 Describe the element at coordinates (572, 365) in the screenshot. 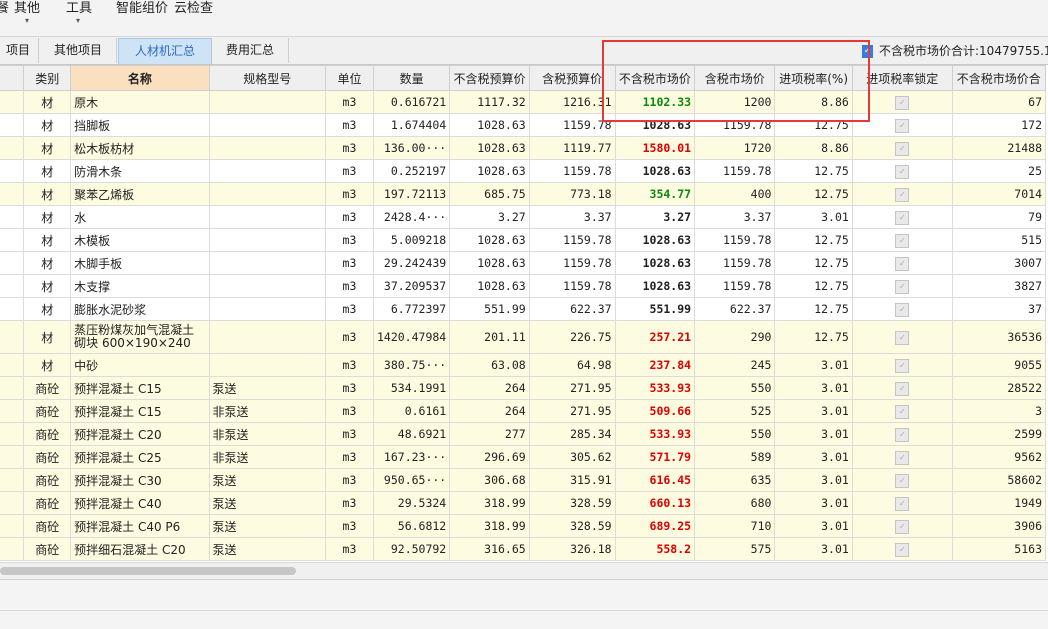

I see `cell-budget-price-incl-tax: 64.98` at that location.